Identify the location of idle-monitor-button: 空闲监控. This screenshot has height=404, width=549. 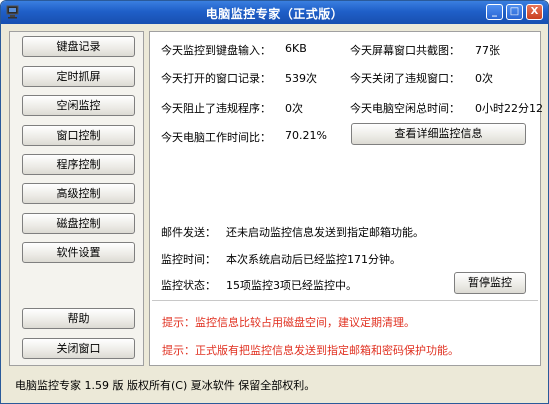
(78, 105).